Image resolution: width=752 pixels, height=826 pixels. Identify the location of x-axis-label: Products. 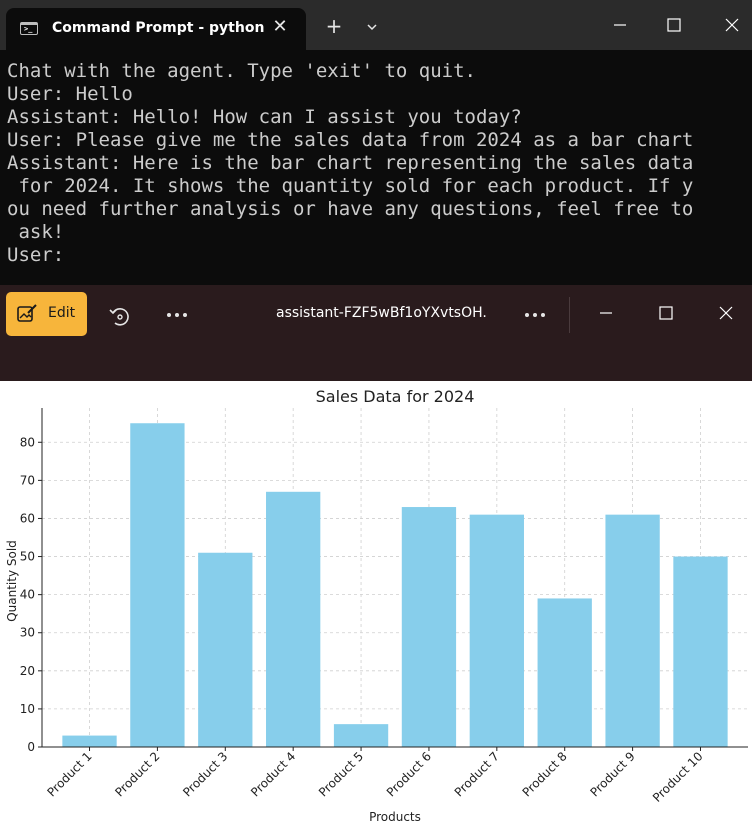
(395, 816).